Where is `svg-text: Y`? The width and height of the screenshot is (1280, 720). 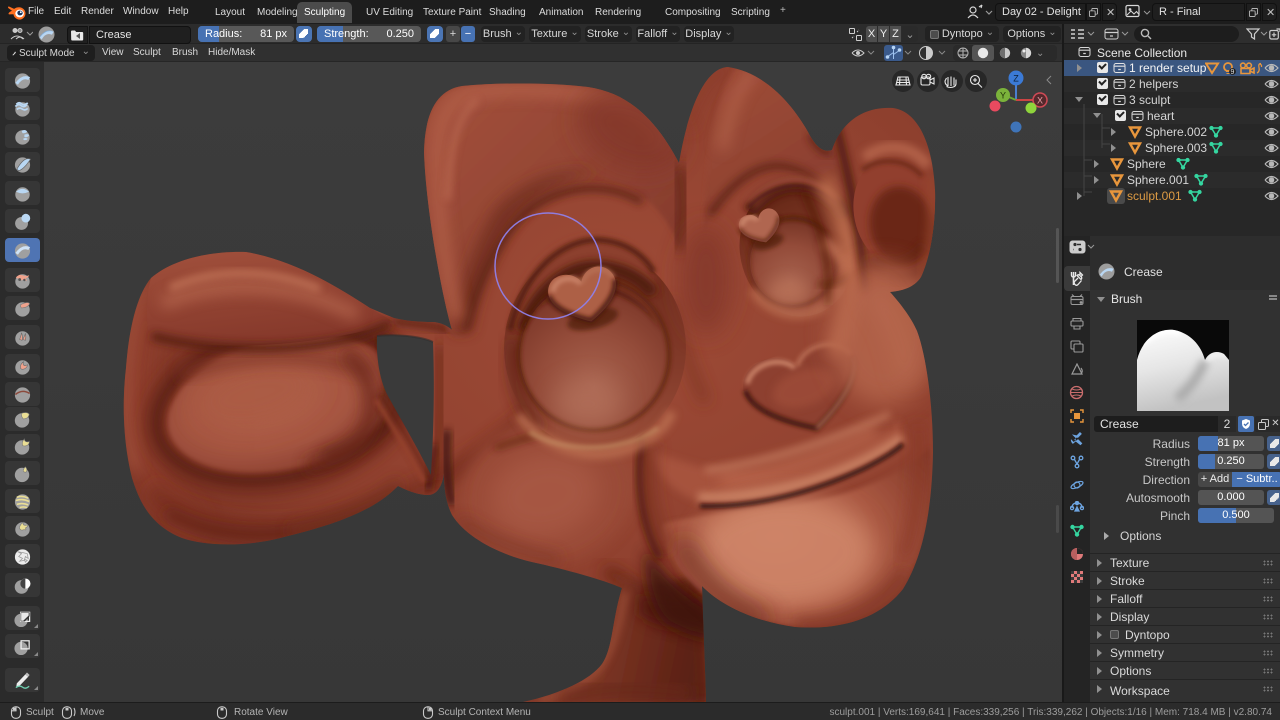
svg-text: Y is located at coordinates (1003, 96).